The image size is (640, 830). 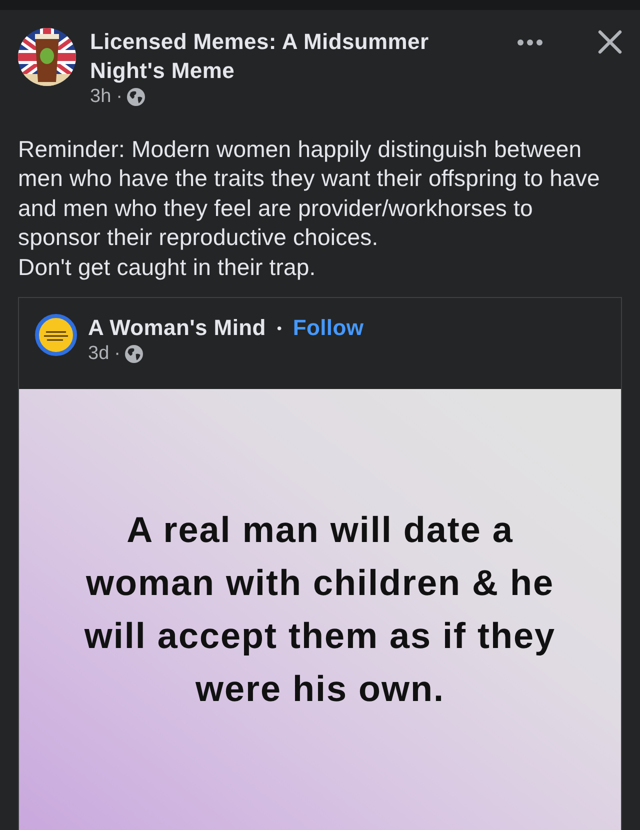 I want to click on page-name: Licensed Memes: A Midsummer Night's Meme, so click(x=285, y=56).